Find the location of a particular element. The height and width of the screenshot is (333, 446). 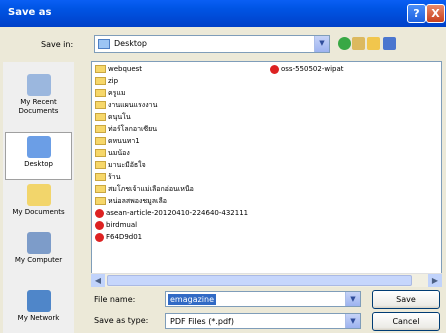

list-item: สมโภชเจ้าแม่เลือกอ่อนเหนือ is located at coordinates (144, 189).